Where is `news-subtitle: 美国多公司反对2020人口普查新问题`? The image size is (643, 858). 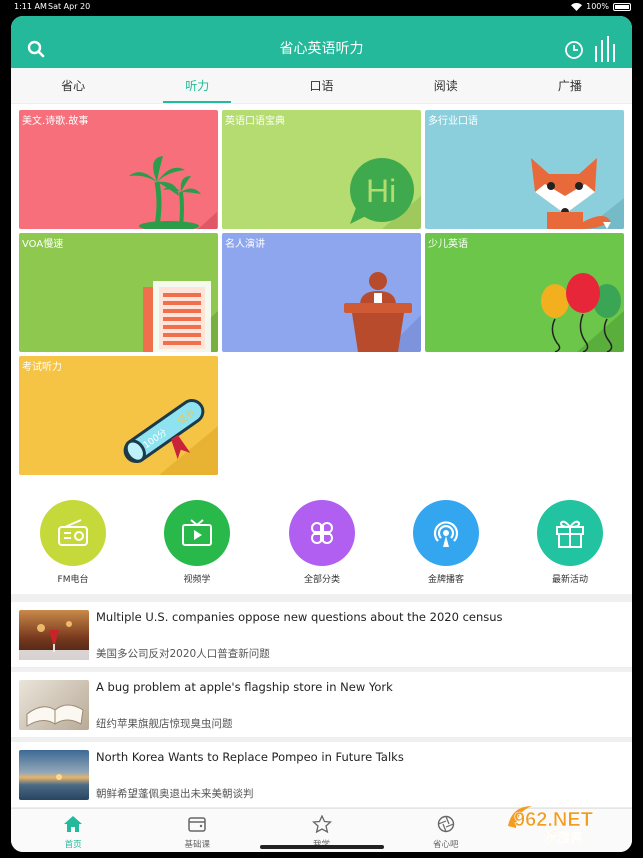
news-subtitle: 美国多公司反对2020人口普查新问题 is located at coordinates (183, 654).